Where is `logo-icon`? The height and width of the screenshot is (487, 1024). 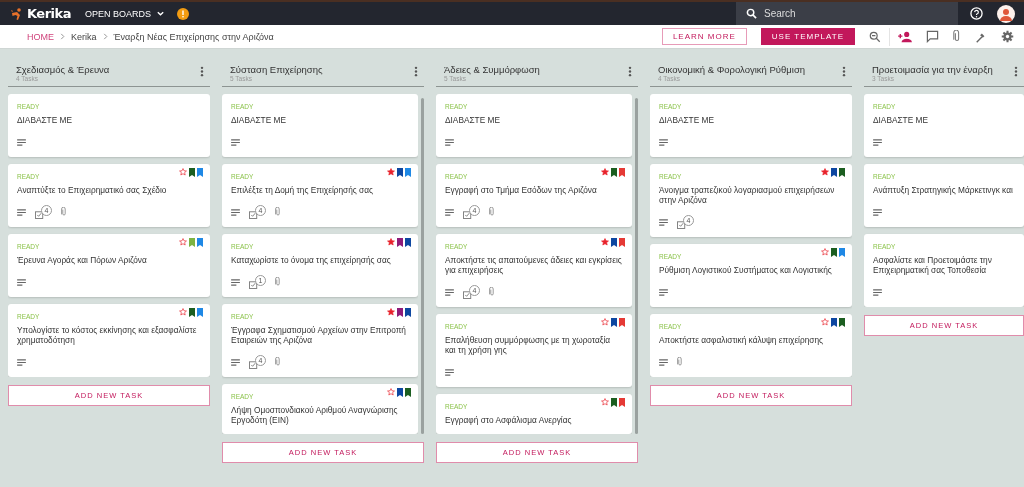
logo-icon is located at coordinates (17, 13).